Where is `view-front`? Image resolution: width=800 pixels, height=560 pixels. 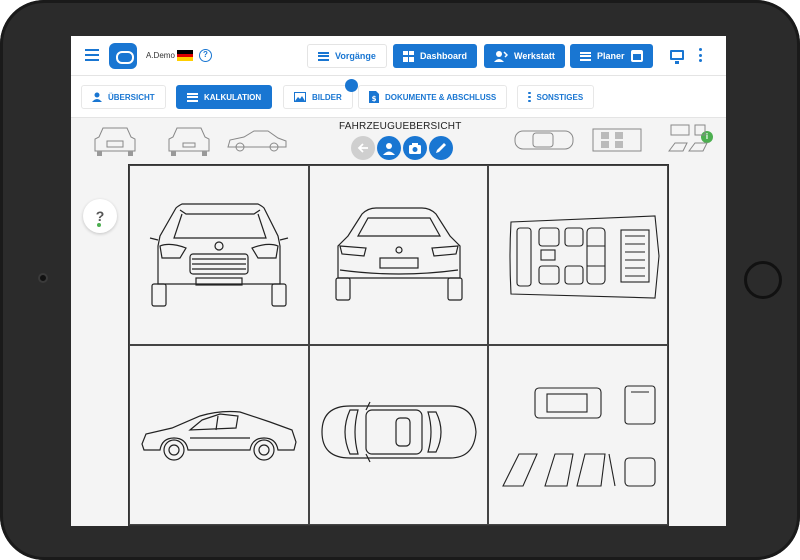 view-front is located at coordinates (219, 255).